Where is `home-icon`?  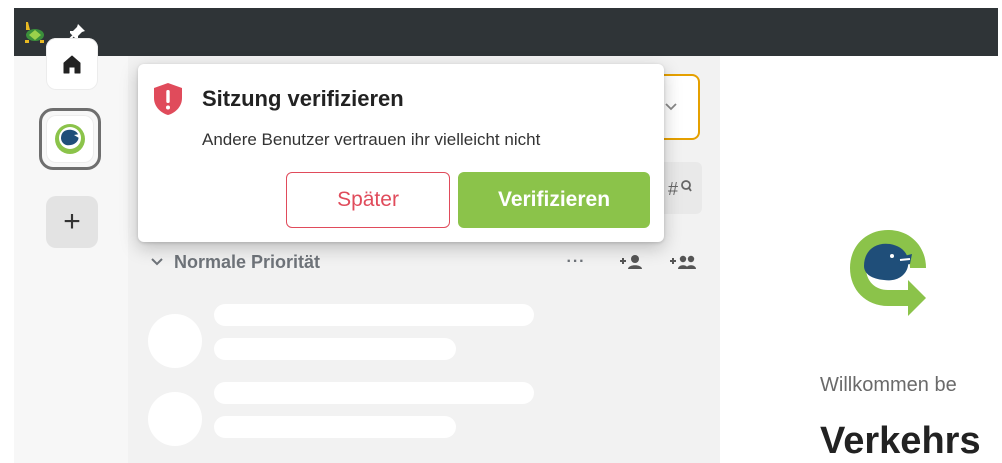 home-icon is located at coordinates (72, 64).